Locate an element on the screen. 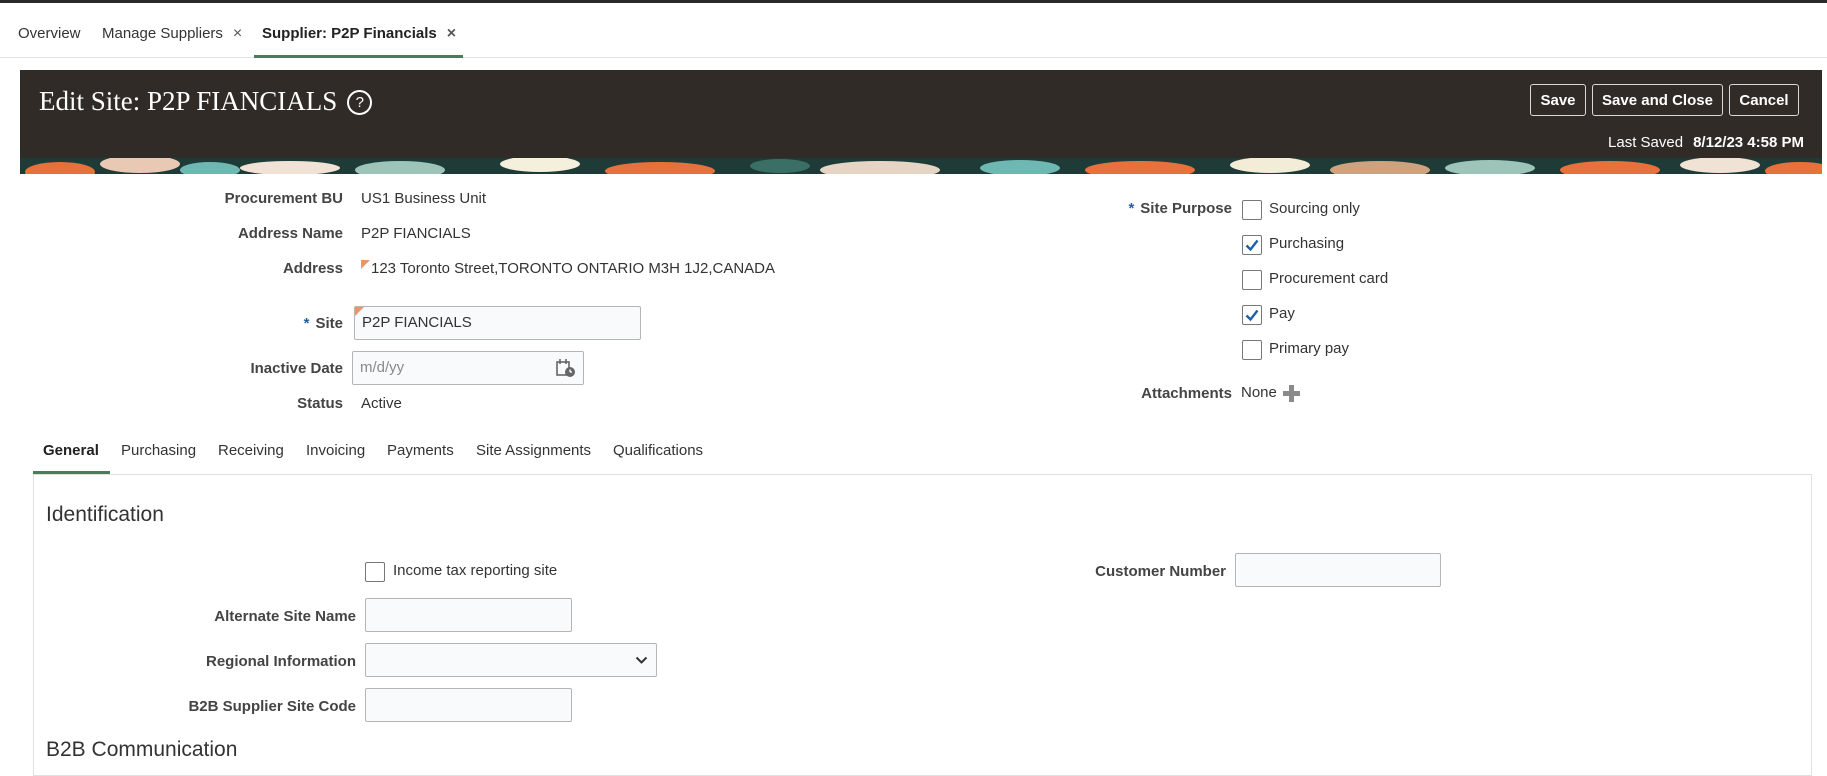  chevron-down-icon is located at coordinates (641, 660).